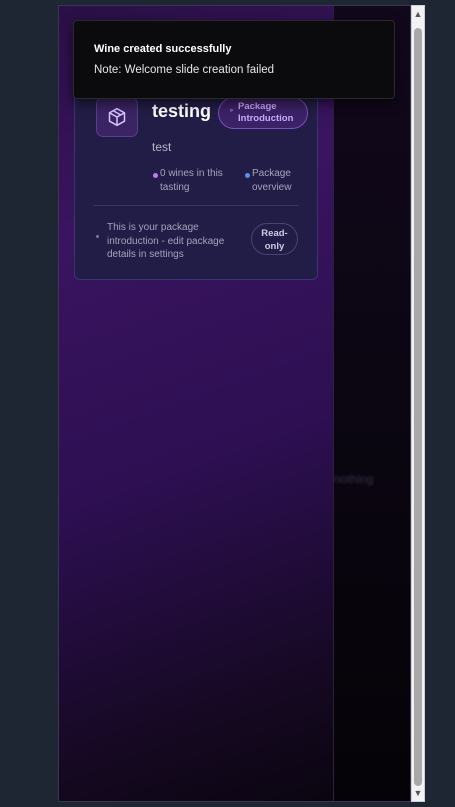  Describe the element at coordinates (97, 236) in the screenshot. I see `info-dot-icon` at that location.